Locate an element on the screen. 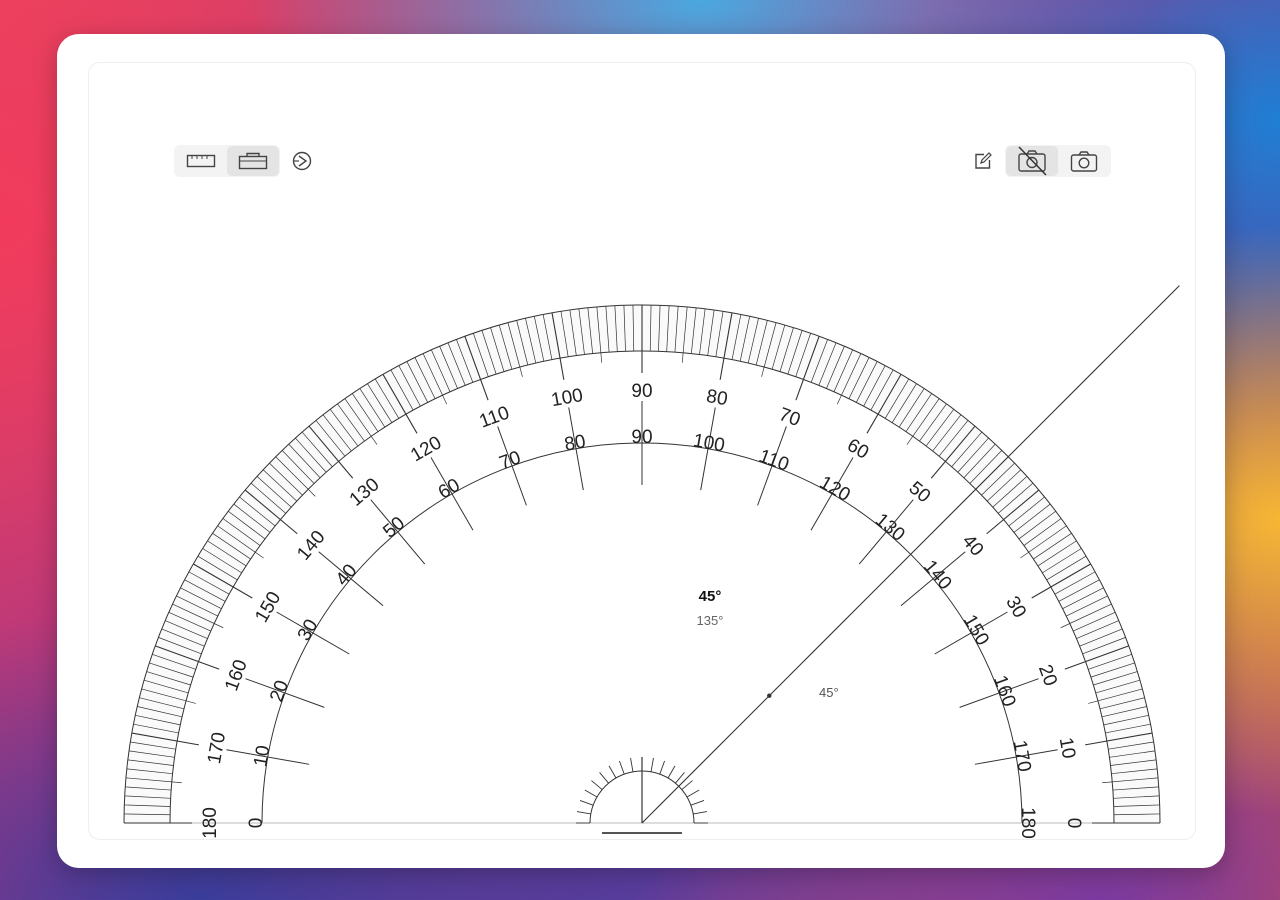 The image size is (1280, 900). outer-degree-label: 150 is located at coordinates (268, 607).